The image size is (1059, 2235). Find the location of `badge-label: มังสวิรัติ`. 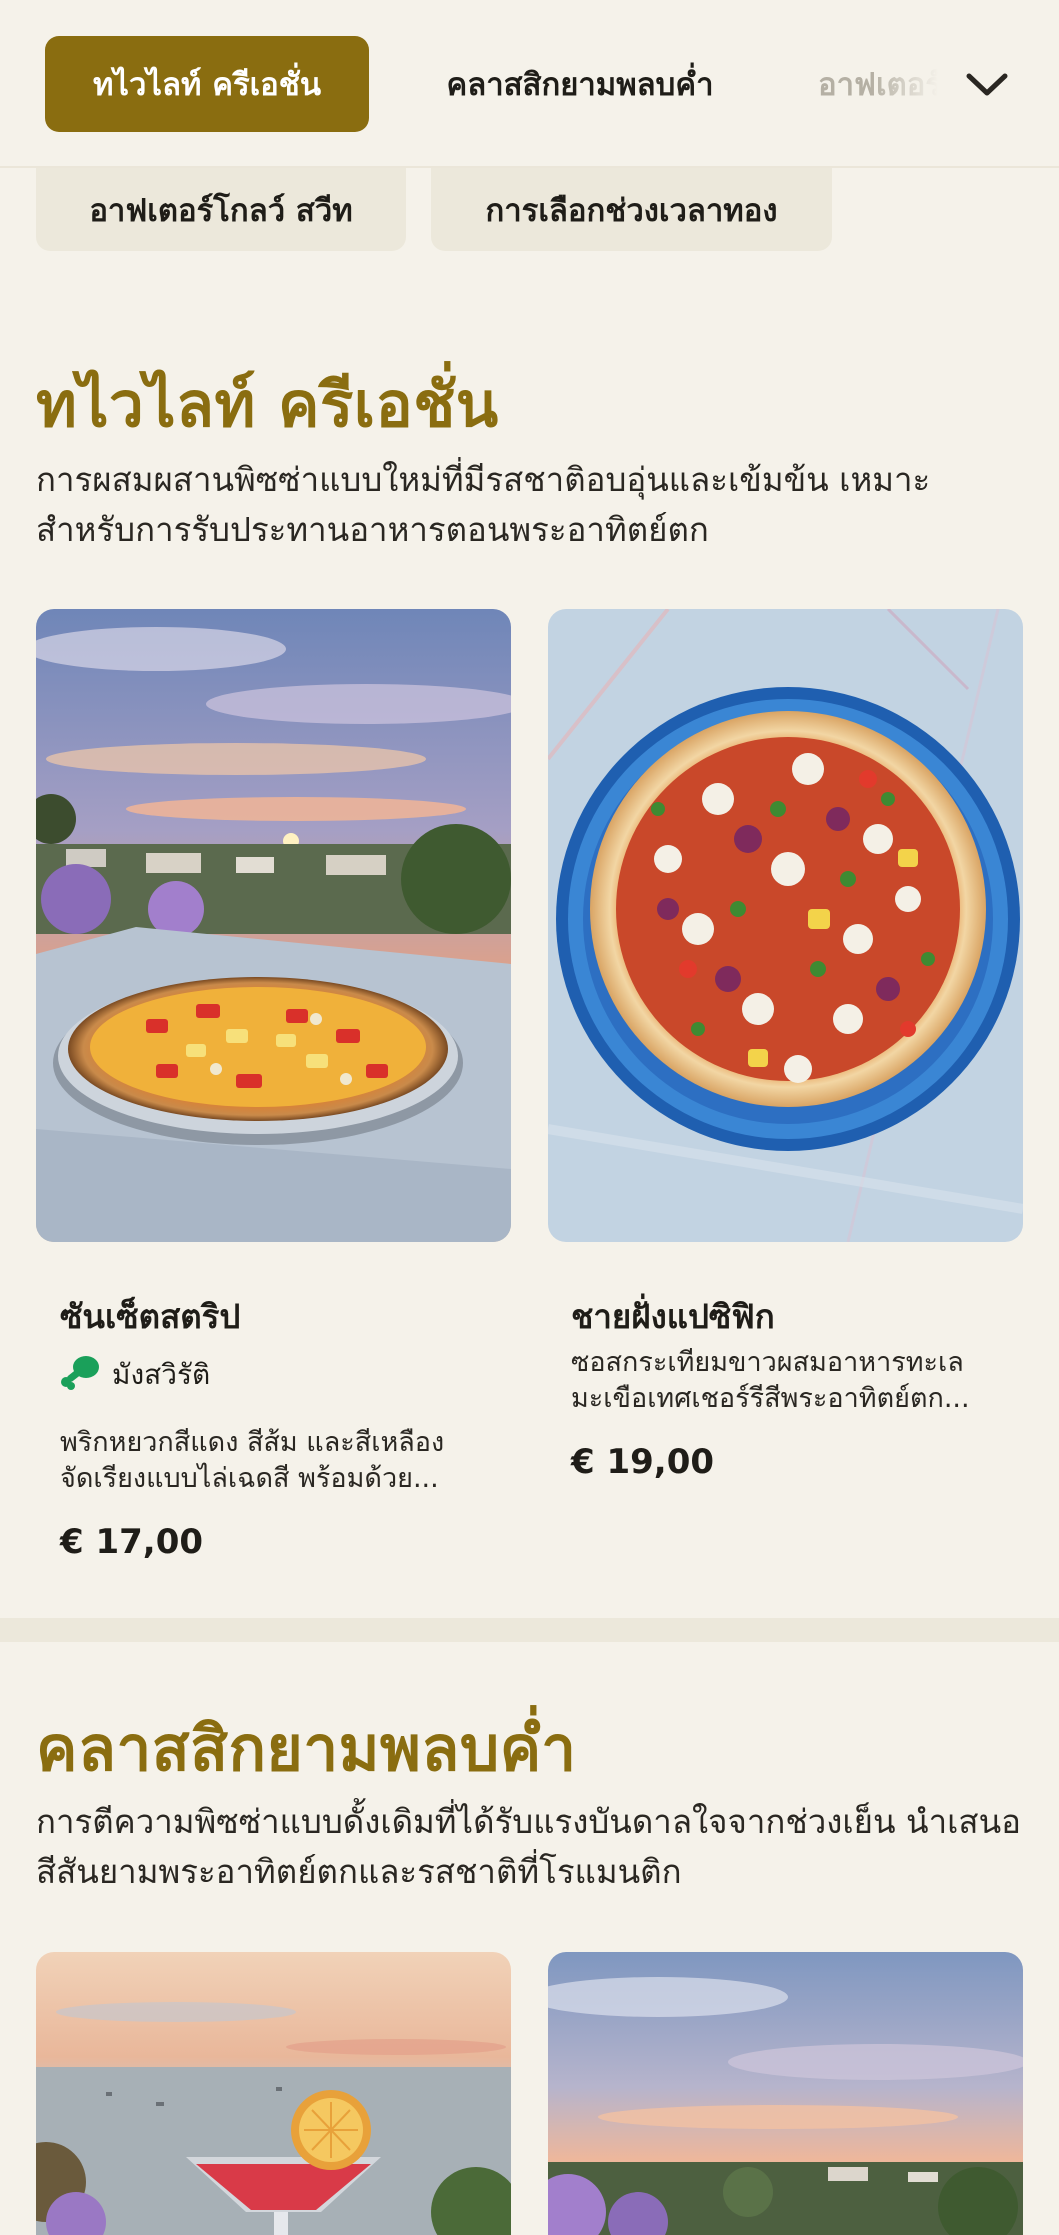

badge-label: มังสวิรัติ is located at coordinates (161, 1374).